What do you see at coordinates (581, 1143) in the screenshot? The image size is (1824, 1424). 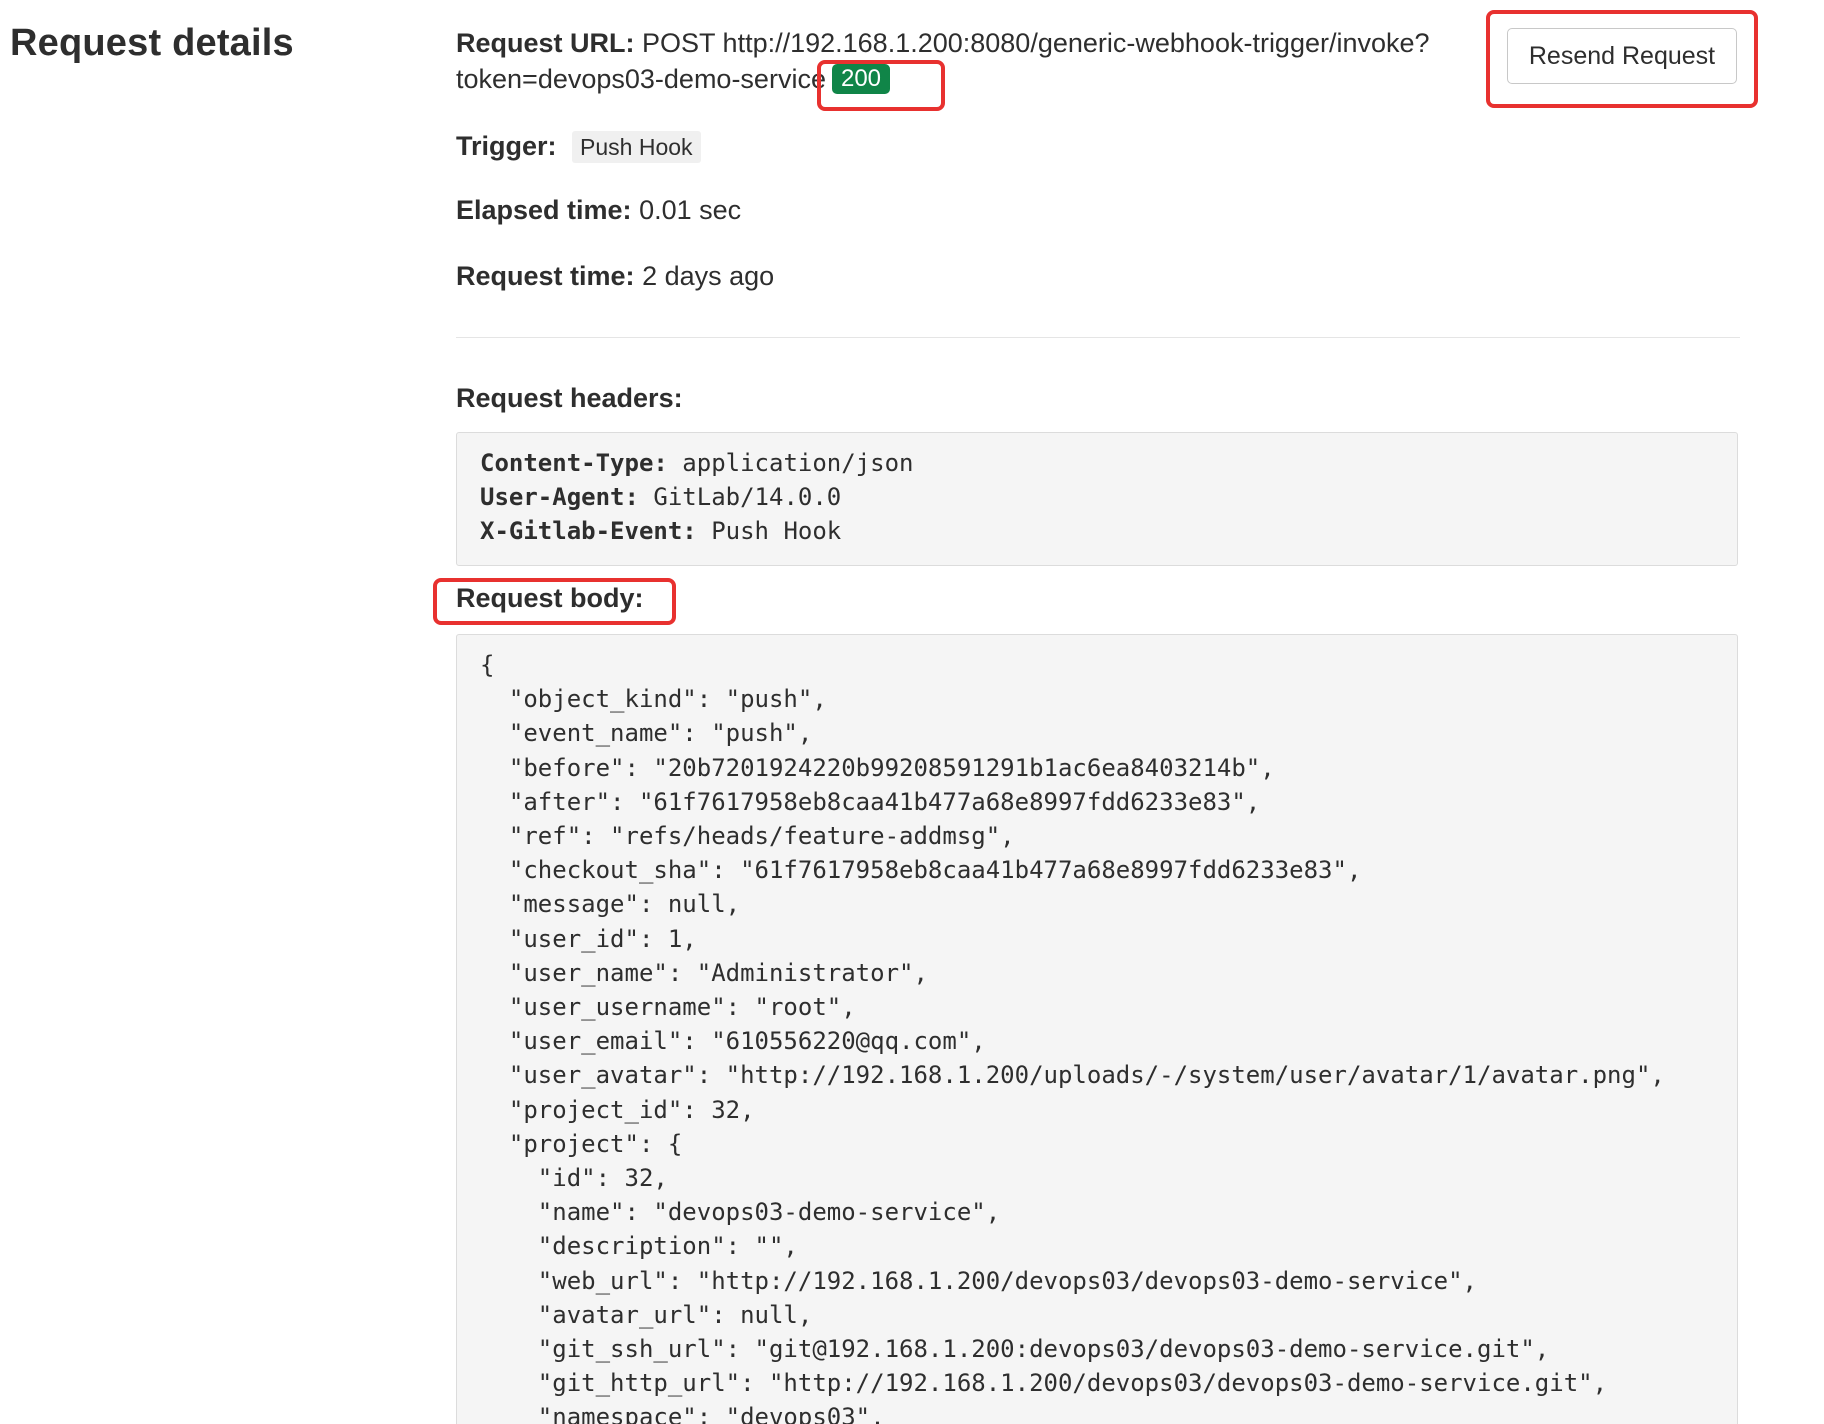 I see `body-code-line: "project": {` at bounding box center [581, 1143].